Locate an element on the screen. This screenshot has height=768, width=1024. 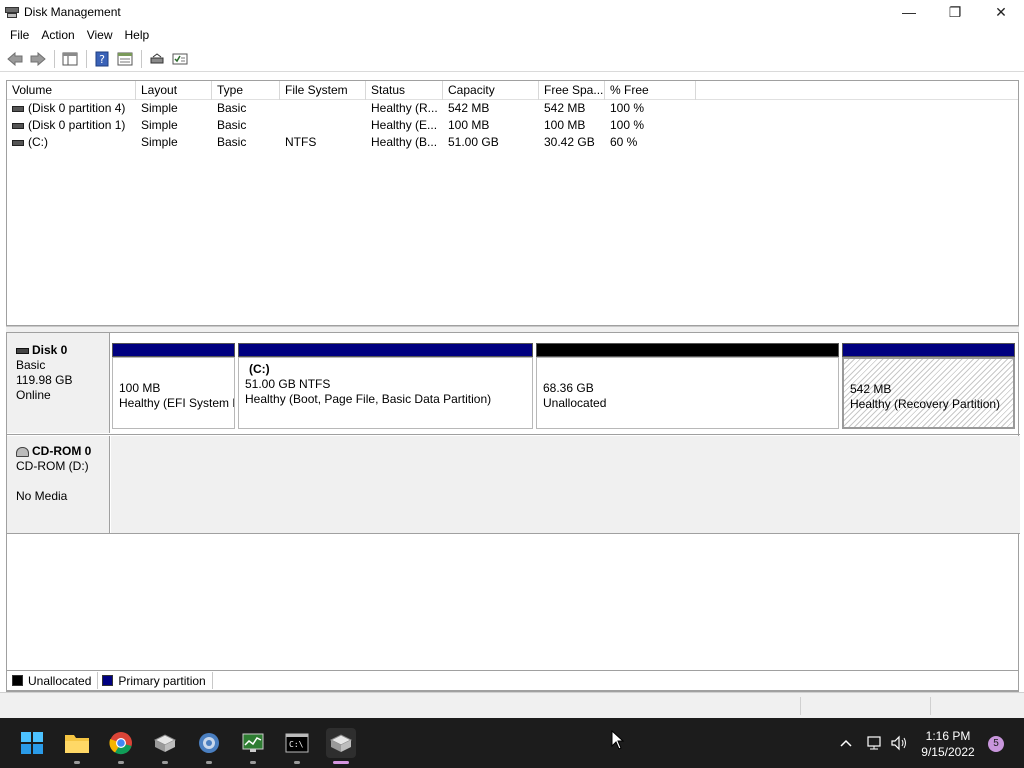
disk-management-icon is located at coordinates (341, 743).